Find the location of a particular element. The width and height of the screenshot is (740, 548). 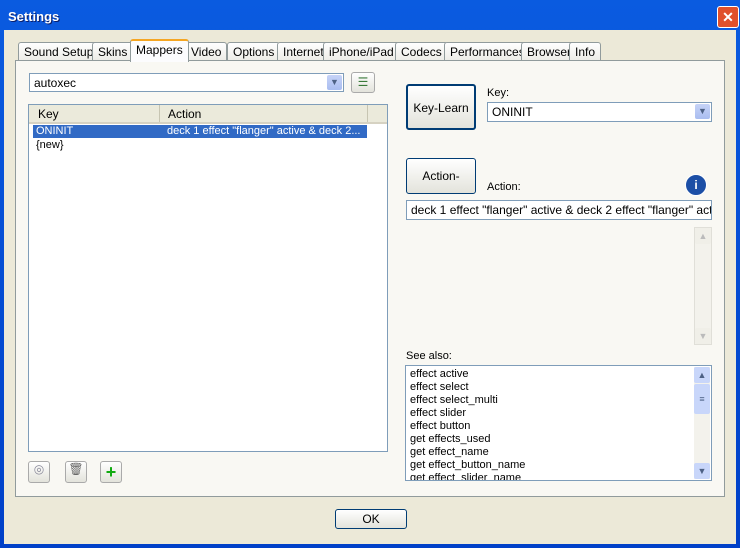

tab-options: Options is located at coordinates (254, 51).